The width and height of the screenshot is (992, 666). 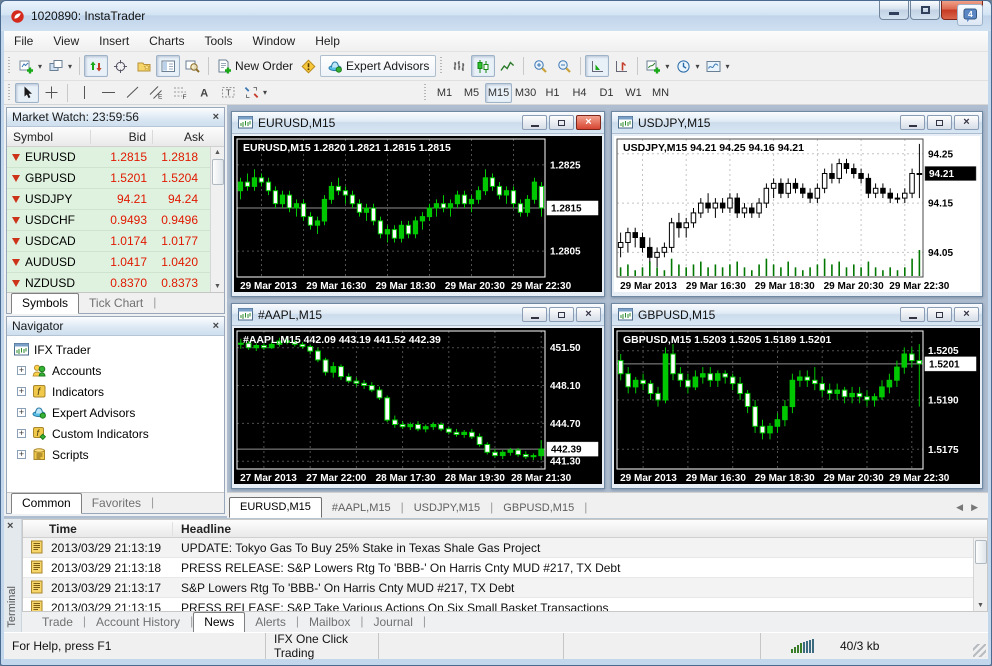 What do you see at coordinates (217, 152) in the screenshot?
I see `scroll-up-icon: ▲` at bounding box center [217, 152].